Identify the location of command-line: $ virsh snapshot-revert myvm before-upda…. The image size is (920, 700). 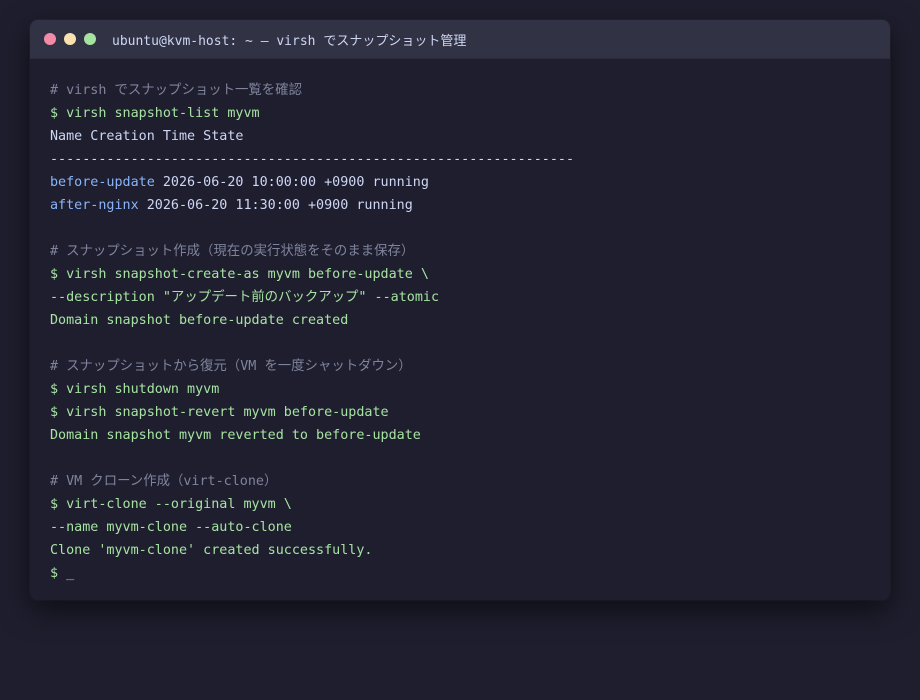
(219, 412).